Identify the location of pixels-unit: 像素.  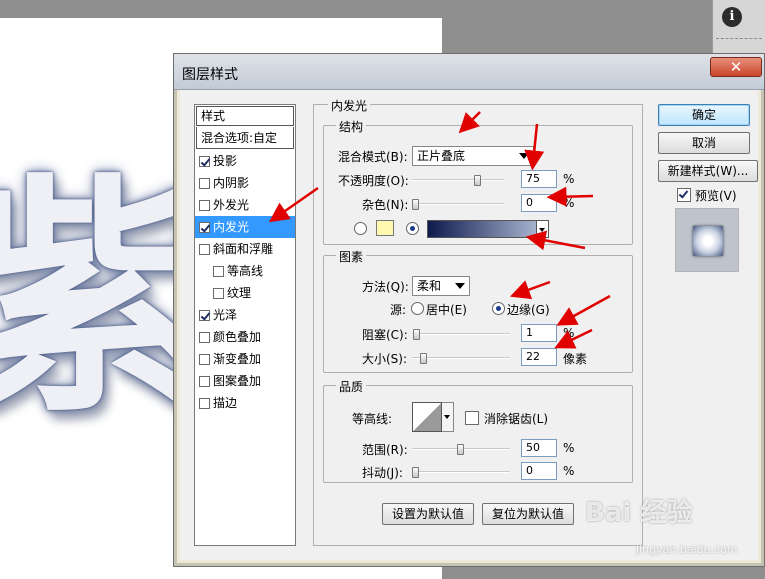
(575, 359).